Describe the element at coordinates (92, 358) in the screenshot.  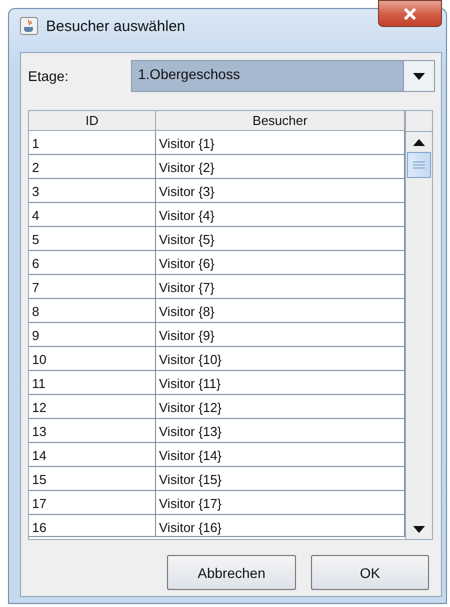
I see `table-cell: 10` at that location.